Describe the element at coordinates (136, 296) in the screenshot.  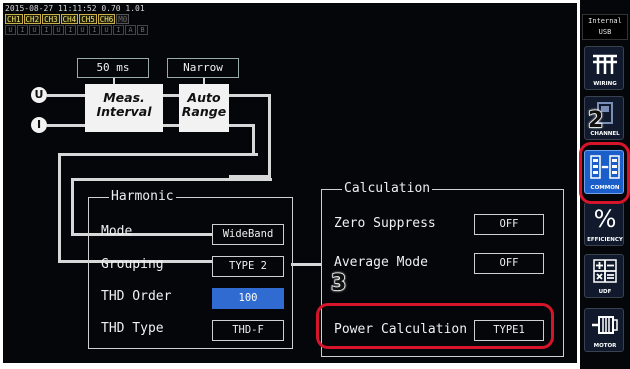
I see `harmonic-row-label: THD Order` at that location.